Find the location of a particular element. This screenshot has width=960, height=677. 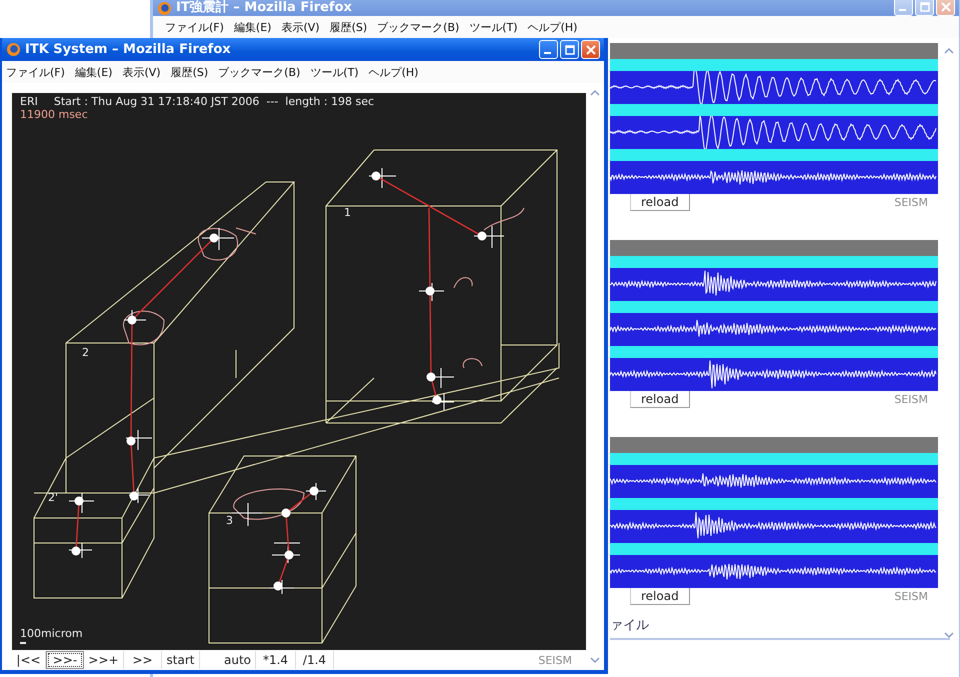

section-label: 3 is located at coordinates (229, 520).